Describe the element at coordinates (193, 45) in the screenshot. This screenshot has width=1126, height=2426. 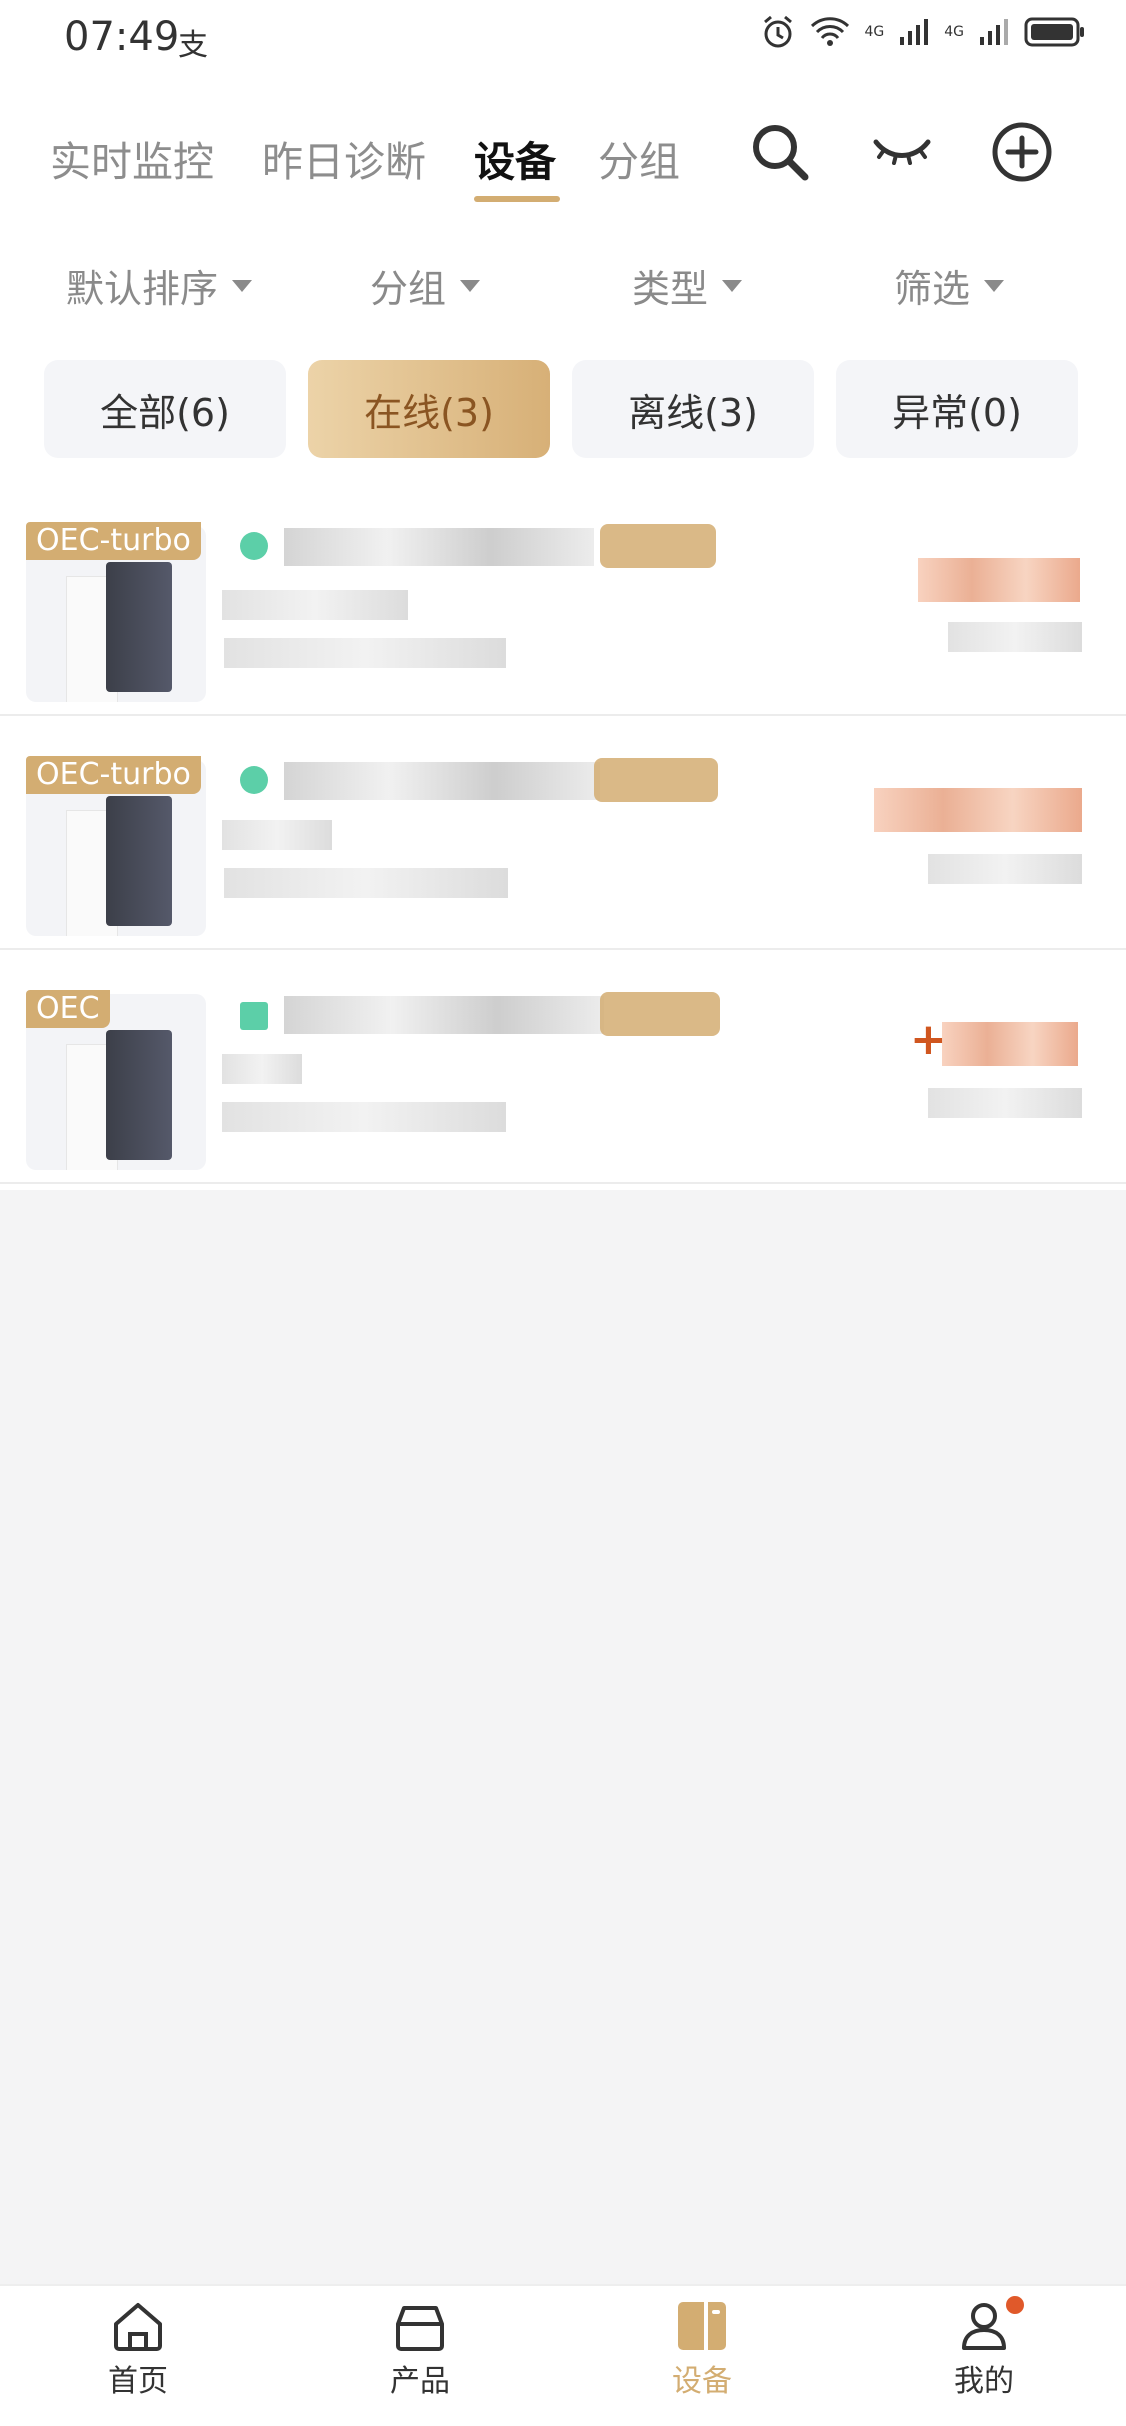
I see `payment-app-icon: 支` at that location.